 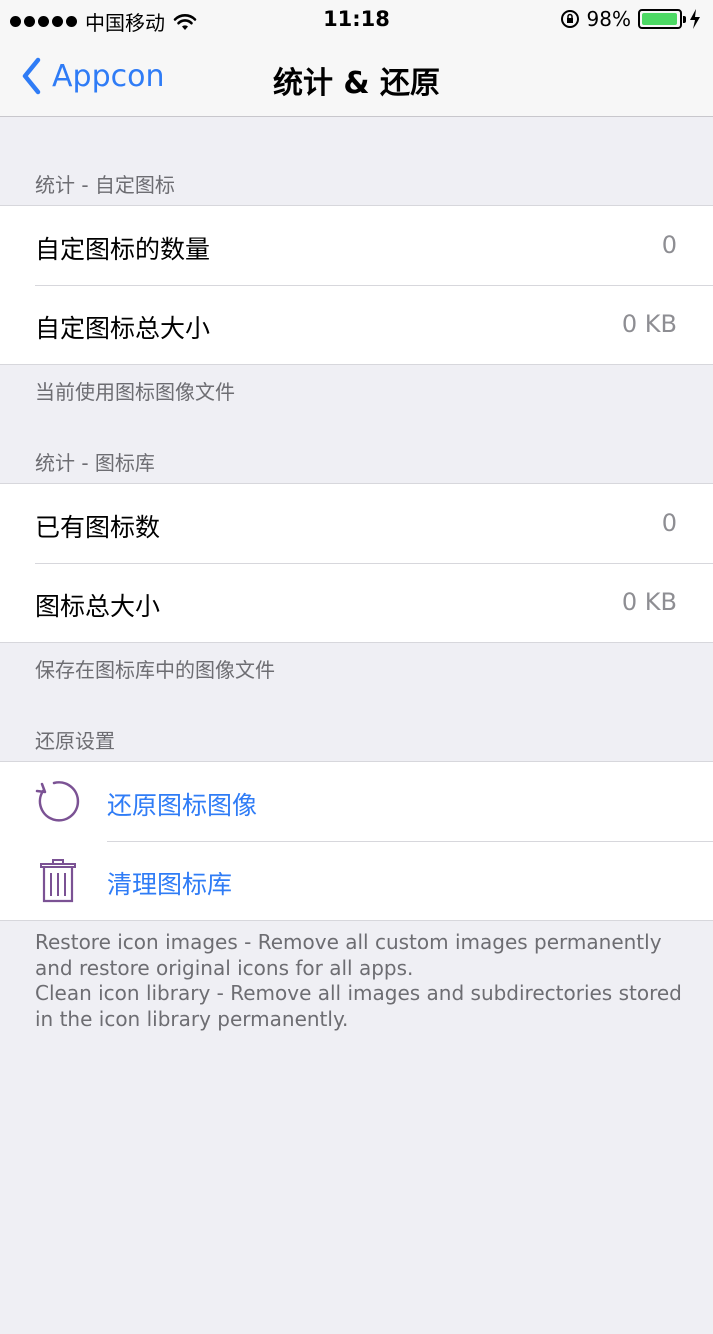 What do you see at coordinates (123, 249) in the screenshot?
I see `row-label: 自定图标的数量` at bounding box center [123, 249].